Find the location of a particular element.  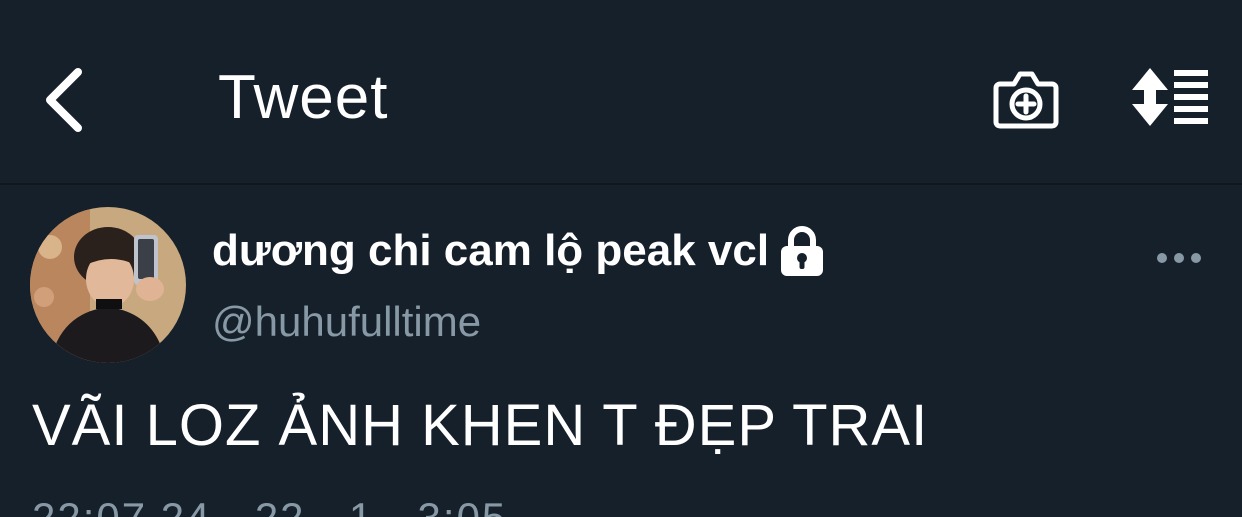

chevron-left-icon is located at coordinates (64, 100).